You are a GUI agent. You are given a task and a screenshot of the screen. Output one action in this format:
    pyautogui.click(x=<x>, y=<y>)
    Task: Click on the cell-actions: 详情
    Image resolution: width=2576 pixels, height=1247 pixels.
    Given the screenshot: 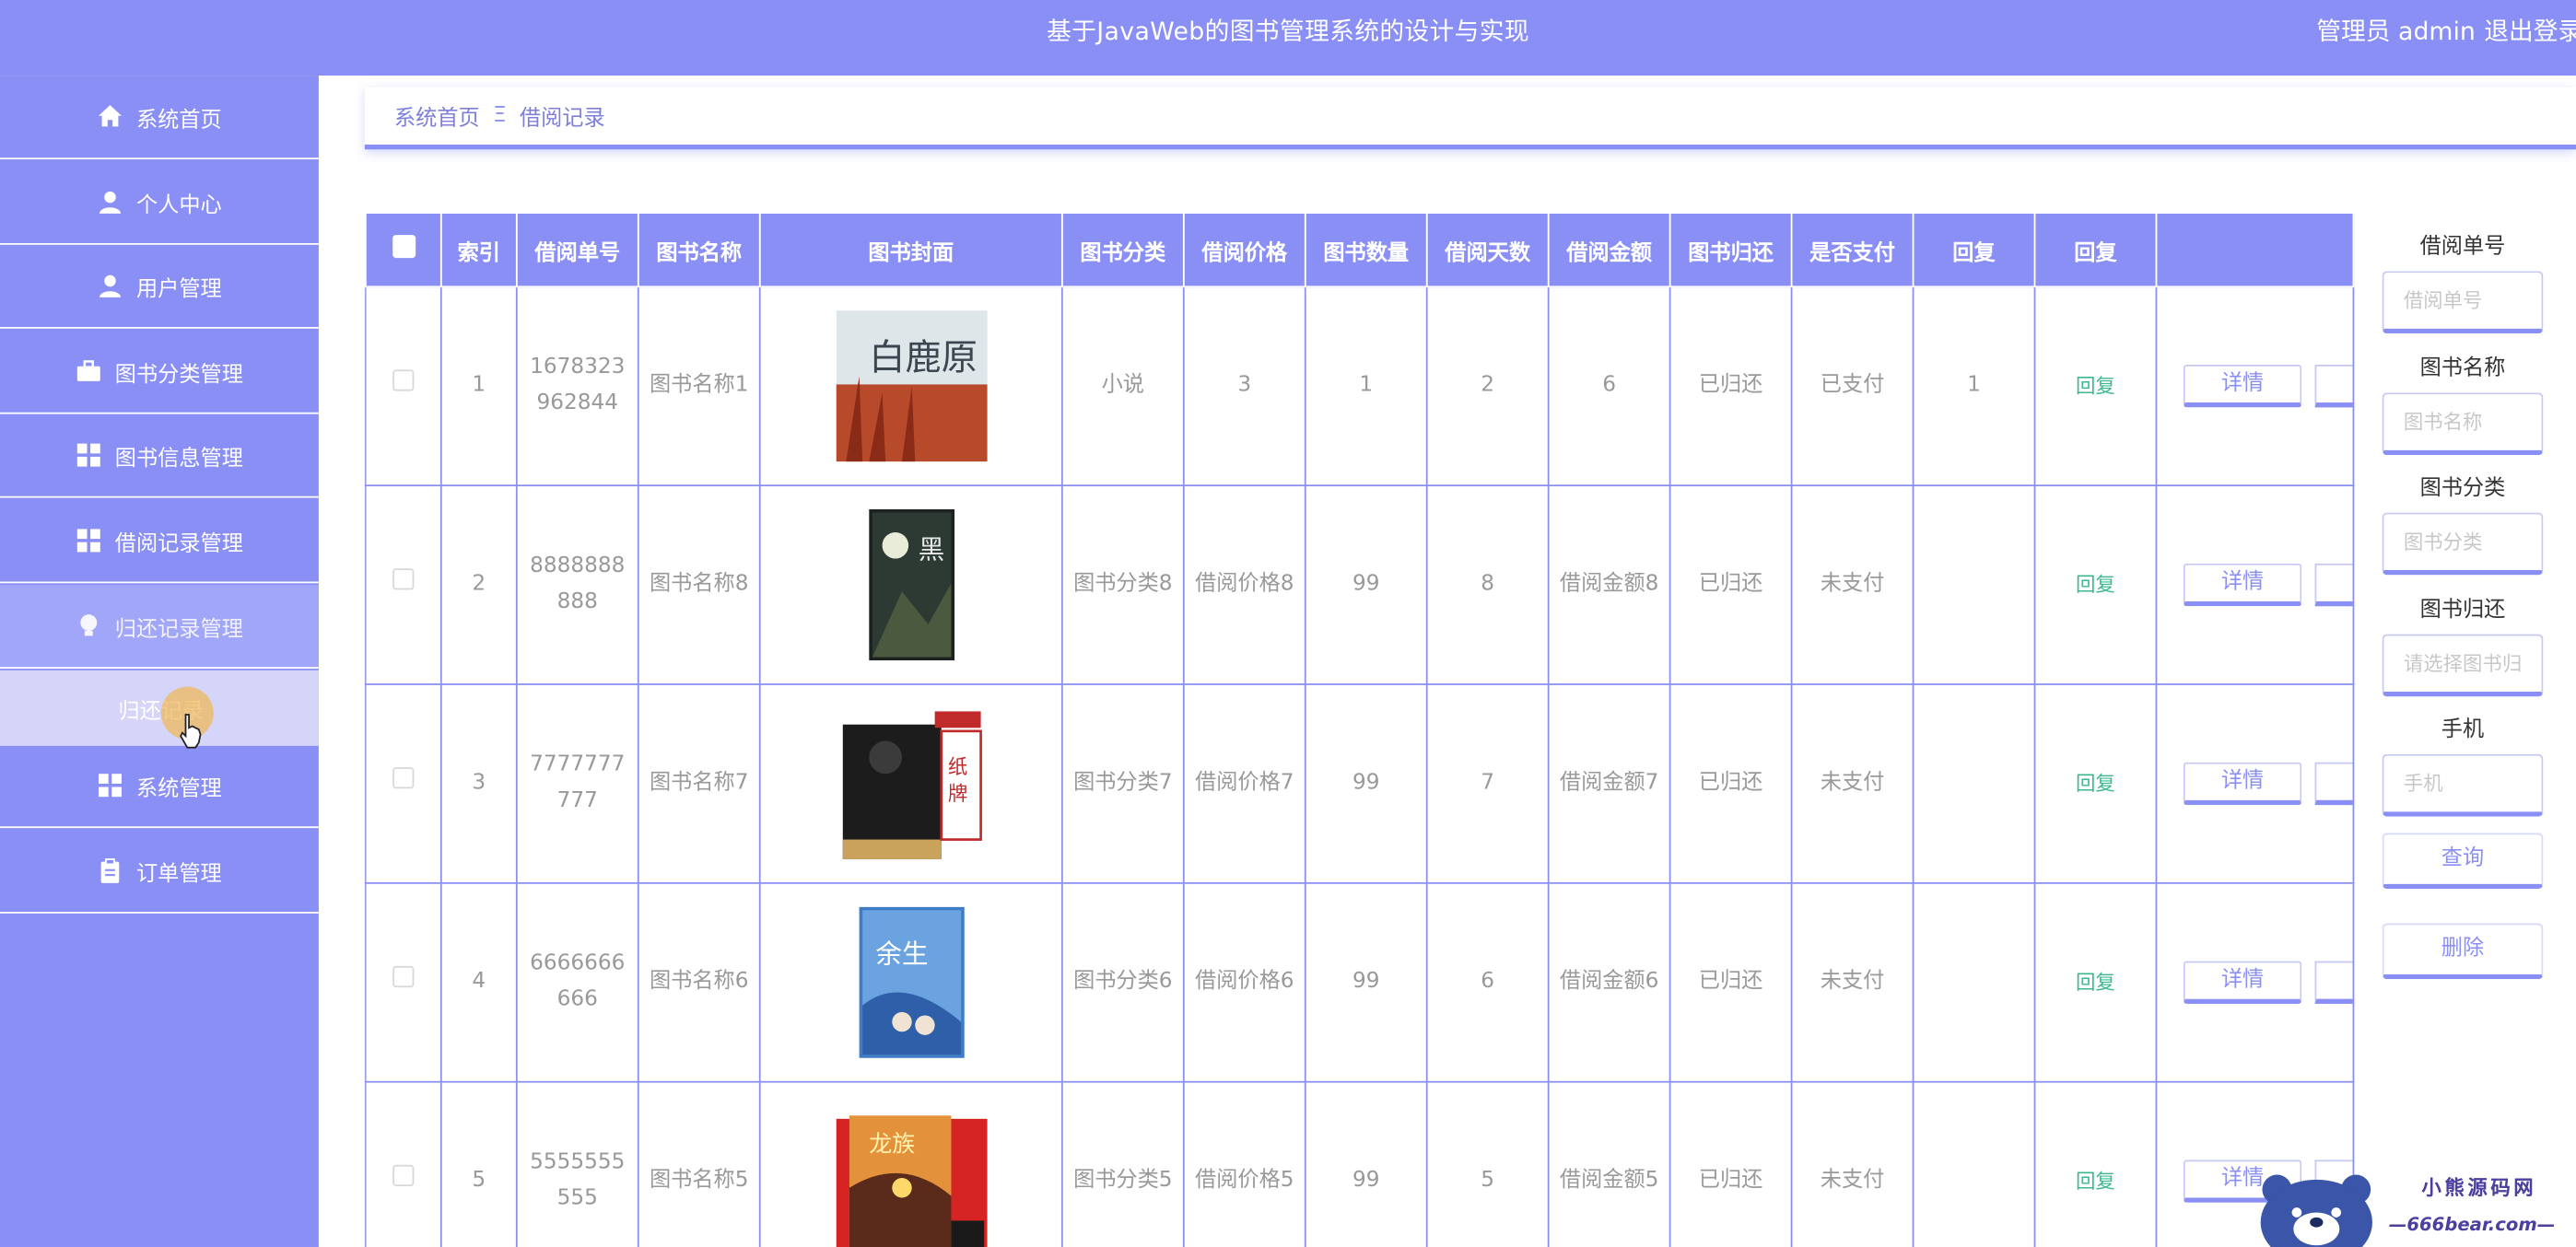 What is the action you would take?
    pyautogui.click(x=2255, y=584)
    